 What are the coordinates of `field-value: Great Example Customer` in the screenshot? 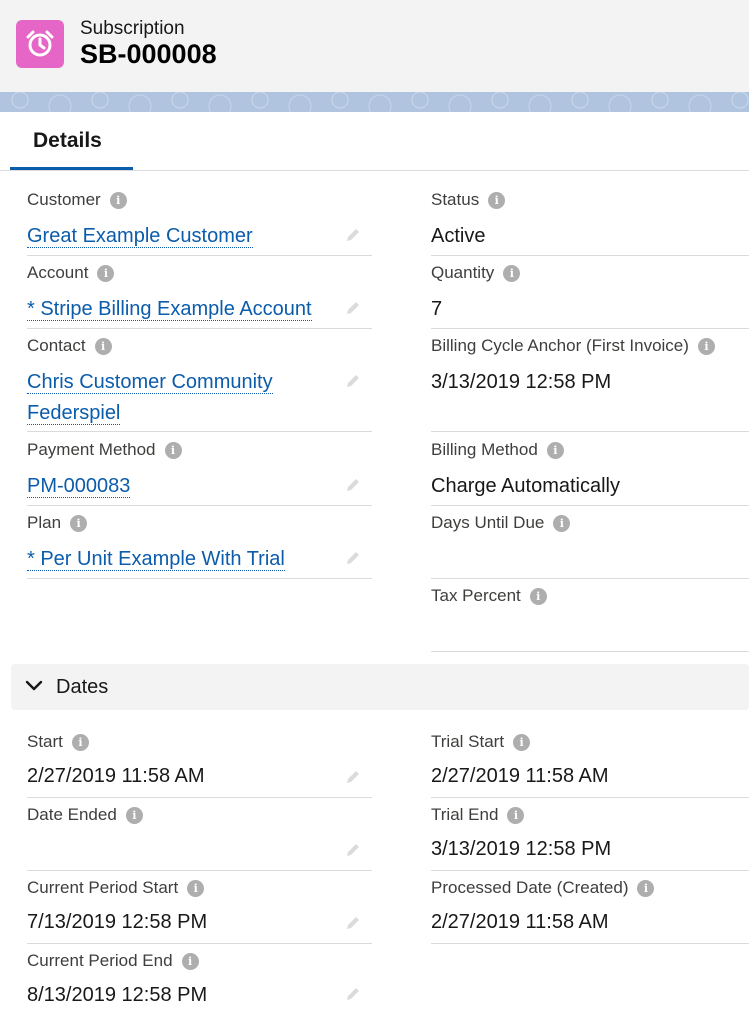 It's located at (140, 236).